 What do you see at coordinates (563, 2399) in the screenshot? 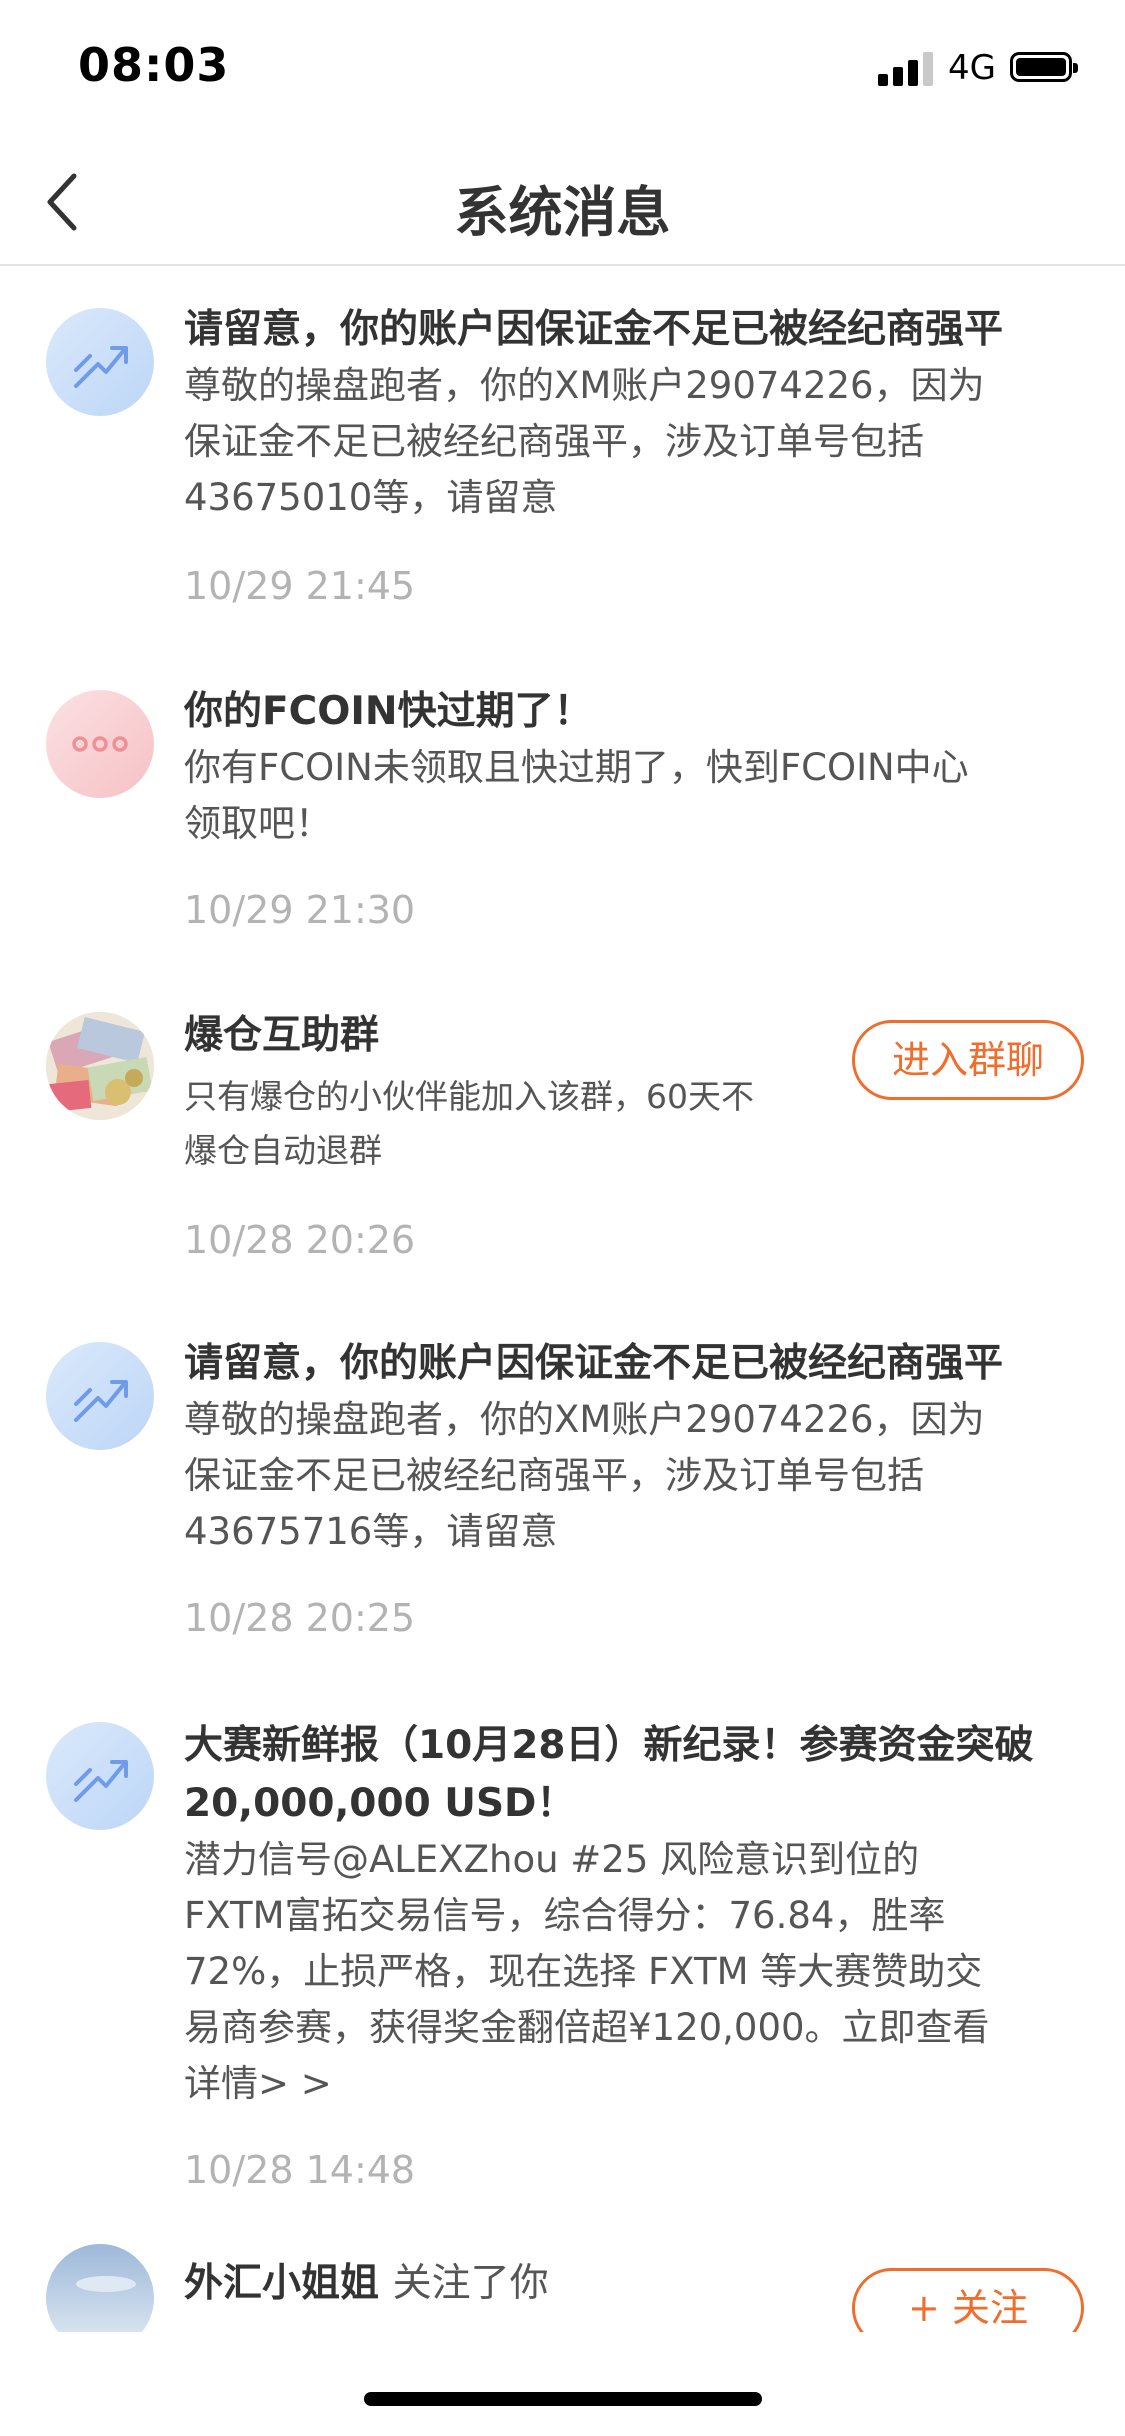
I see `home-indicator` at bounding box center [563, 2399].